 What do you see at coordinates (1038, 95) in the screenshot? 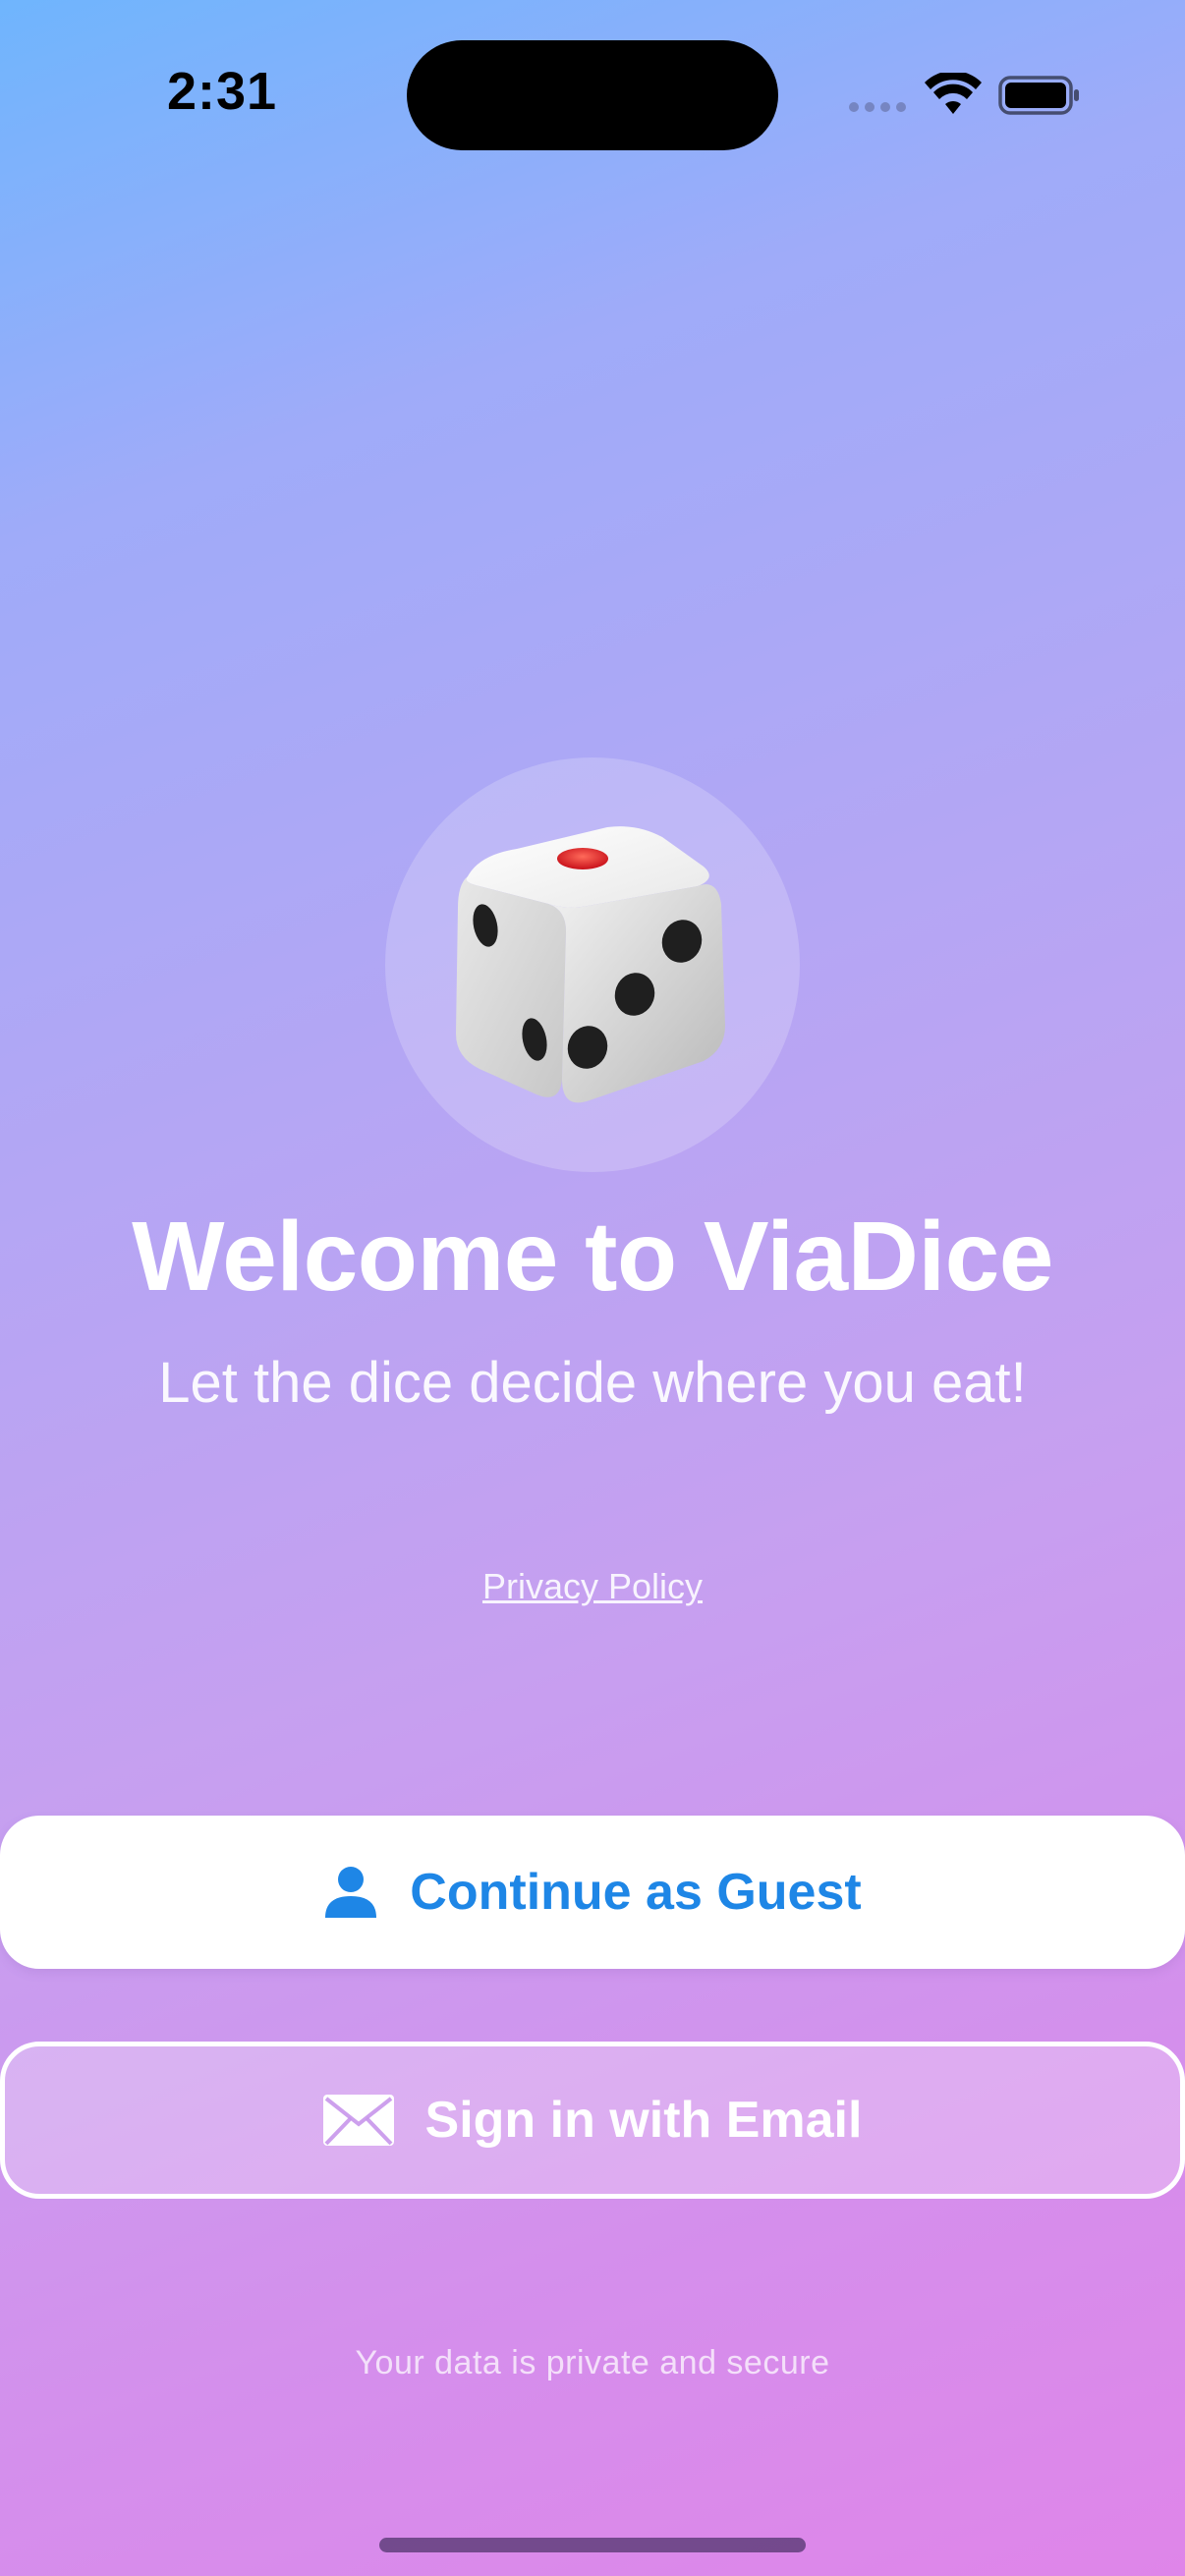
I see `battery-icon` at bounding box center [1038, 95].